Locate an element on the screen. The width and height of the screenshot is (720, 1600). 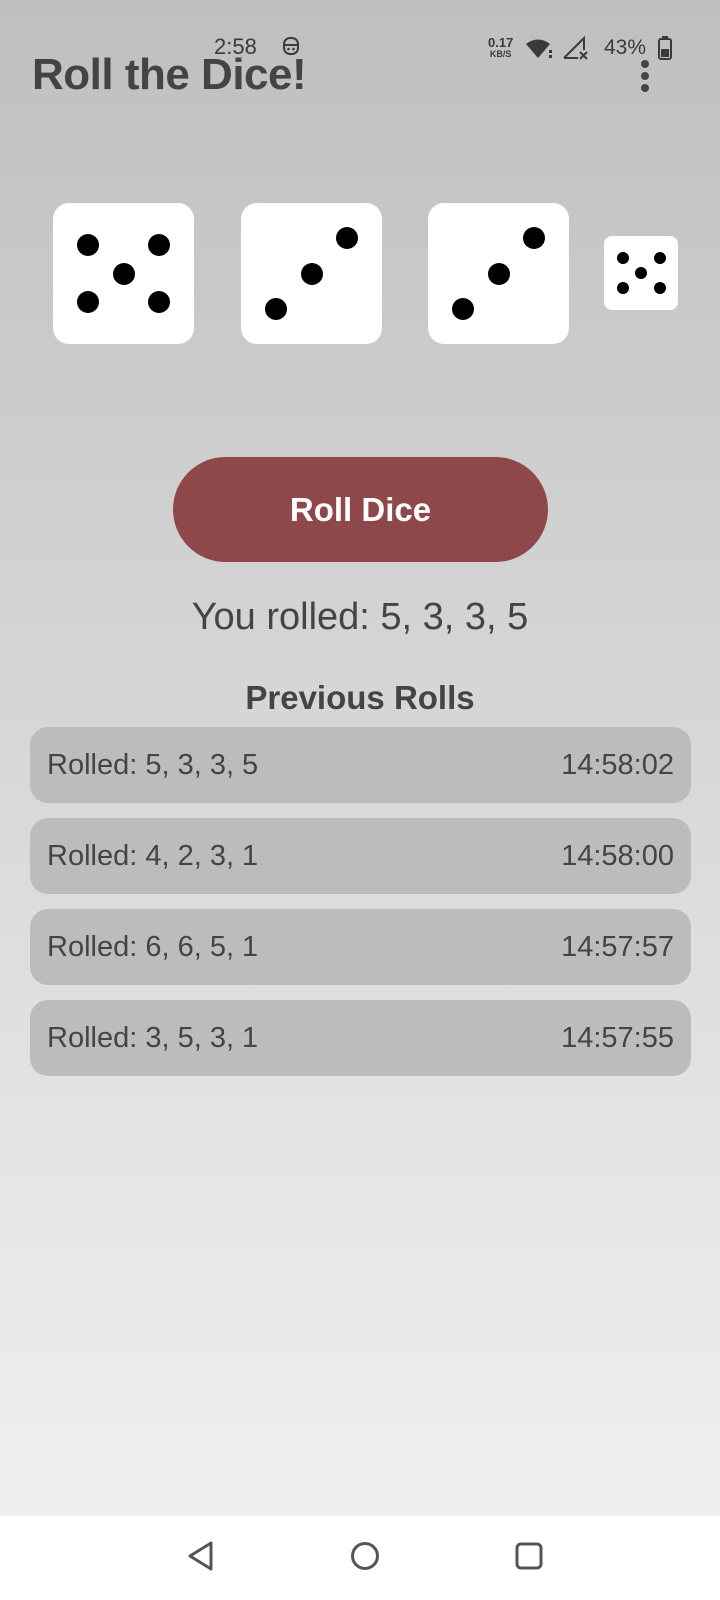
system-nav-bar is located at coordinates (360, 1558).